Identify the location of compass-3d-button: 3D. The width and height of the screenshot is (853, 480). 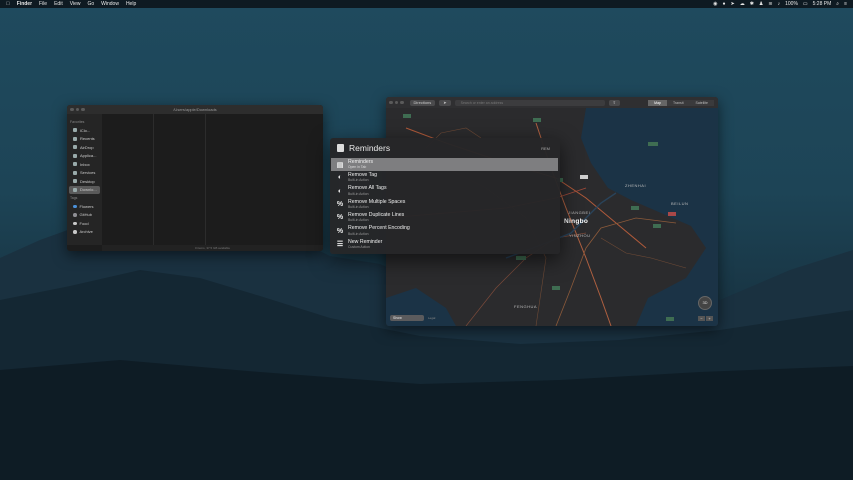
(705, 303).